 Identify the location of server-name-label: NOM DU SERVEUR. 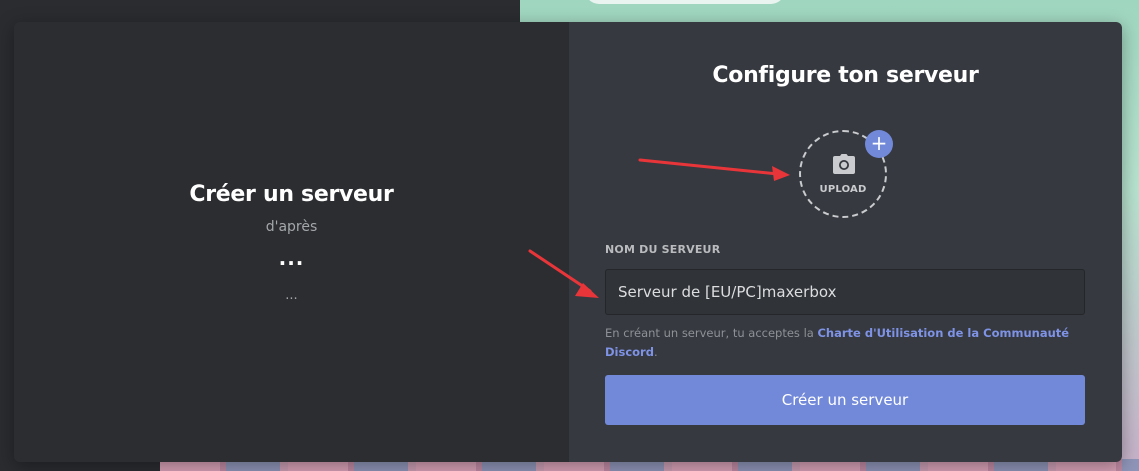
(663, 249).